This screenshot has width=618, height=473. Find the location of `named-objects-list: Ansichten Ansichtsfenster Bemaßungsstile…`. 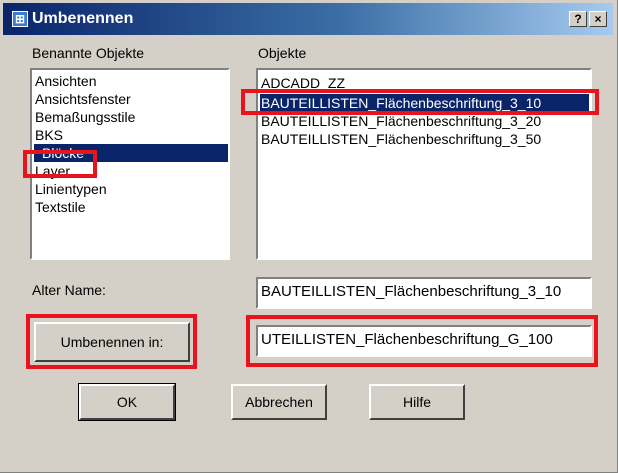

named-objects-list: Ansichten Ansichtsfenster Bemaßungsstile… is located at coordinates (130, 164).